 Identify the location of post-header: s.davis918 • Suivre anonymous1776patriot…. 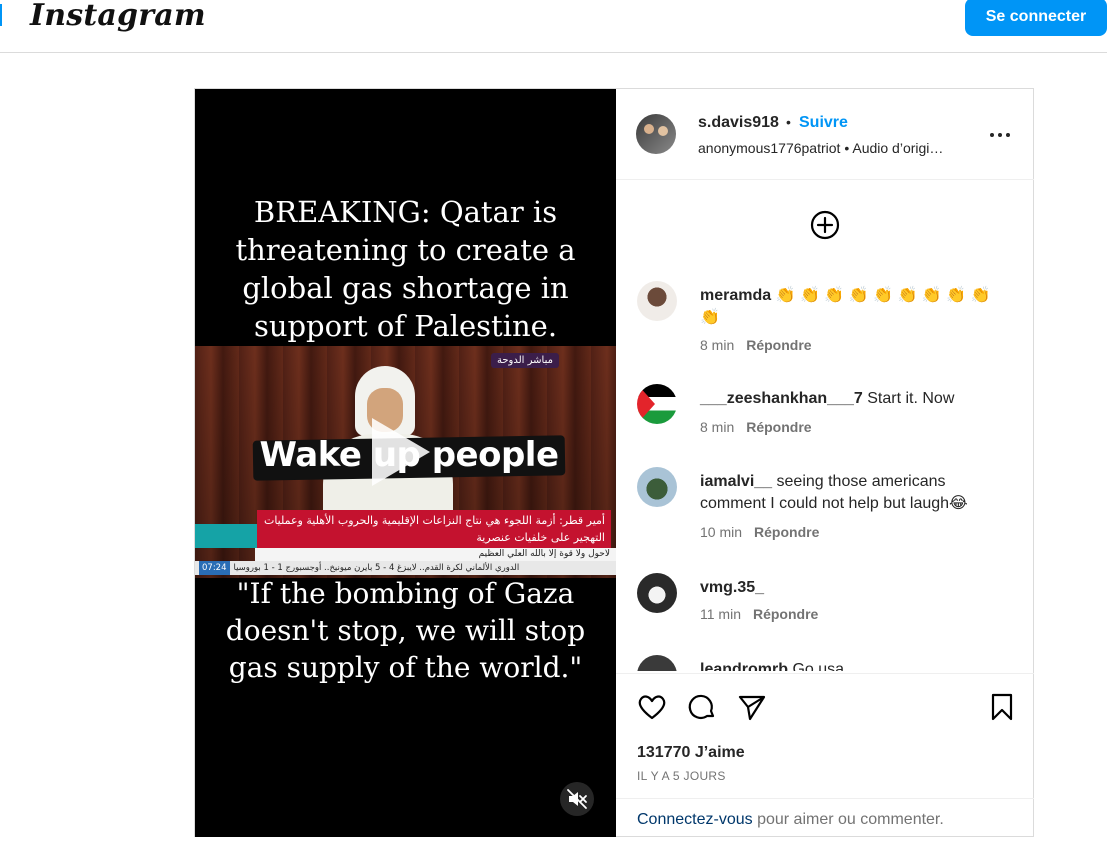
(825, 134).